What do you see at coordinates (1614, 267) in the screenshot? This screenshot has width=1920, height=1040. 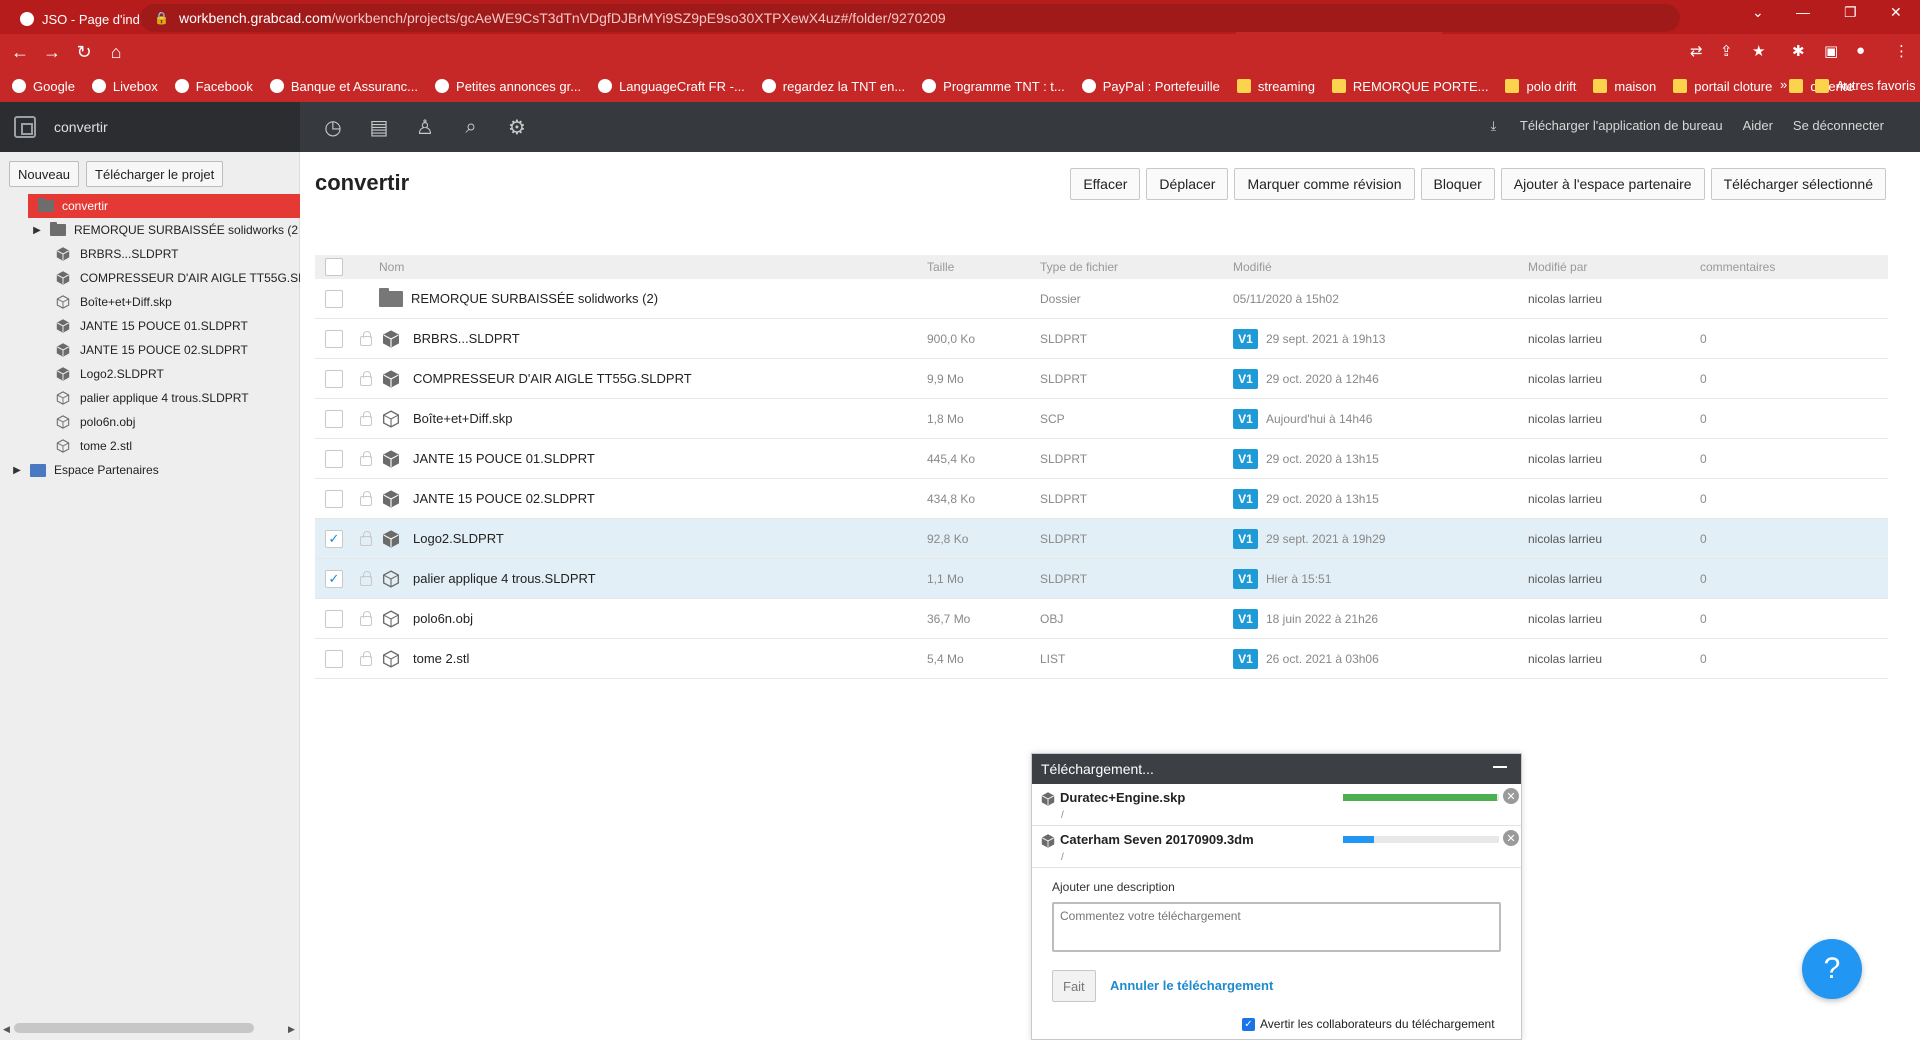 I see `col-modified-by: Modifié par` at bounding box center [1614, 267].